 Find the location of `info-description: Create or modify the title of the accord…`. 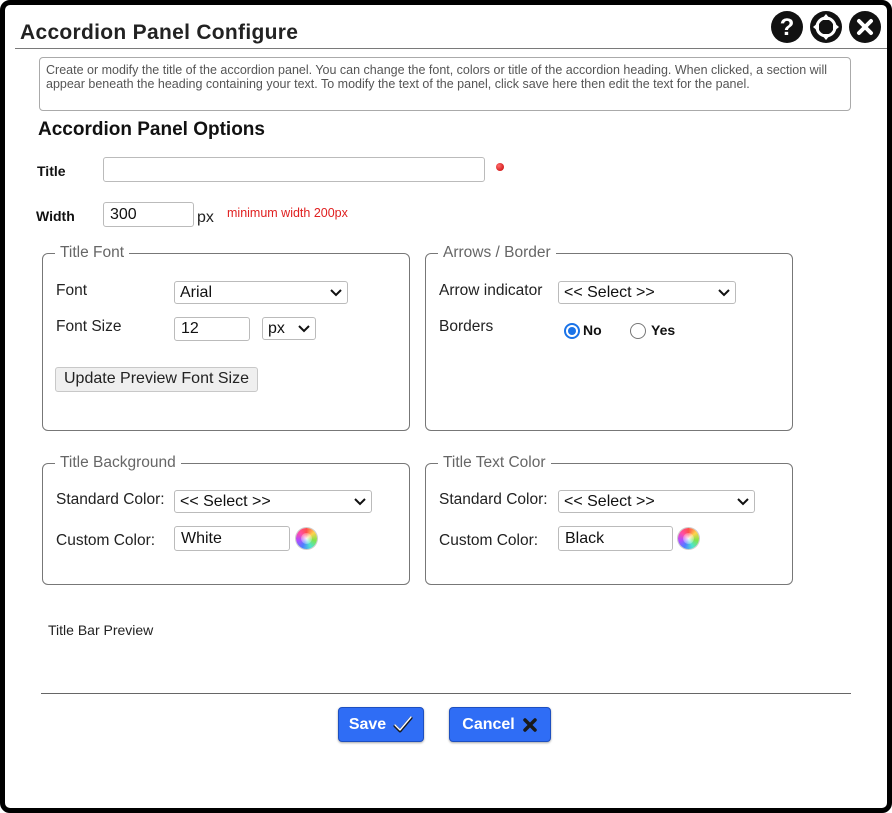

info-description: Create or modify the title of the accord… is located at coordinates (445, 84).